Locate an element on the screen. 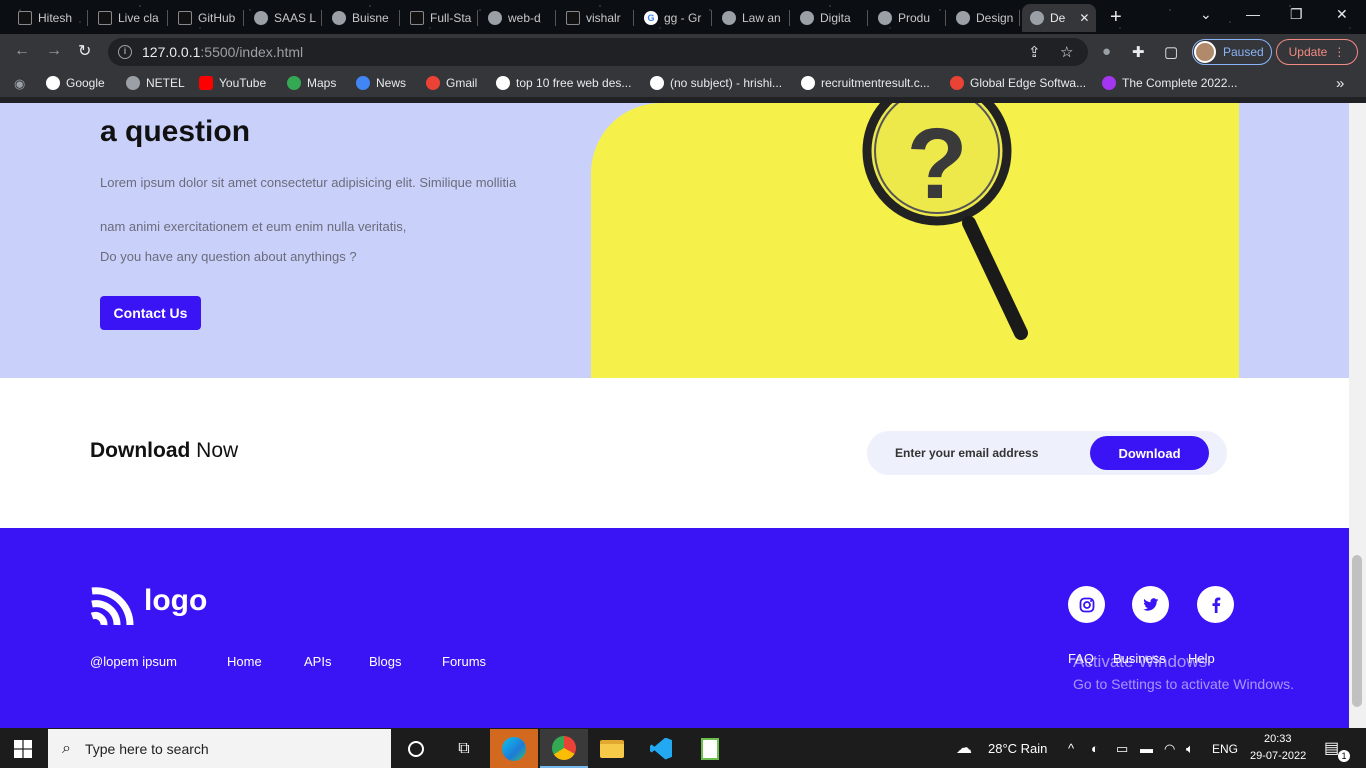 The width and height of the screenshot is (1366, 768). extensions-puzzle-icon: ✚ is located at coordinates (1138, 52).